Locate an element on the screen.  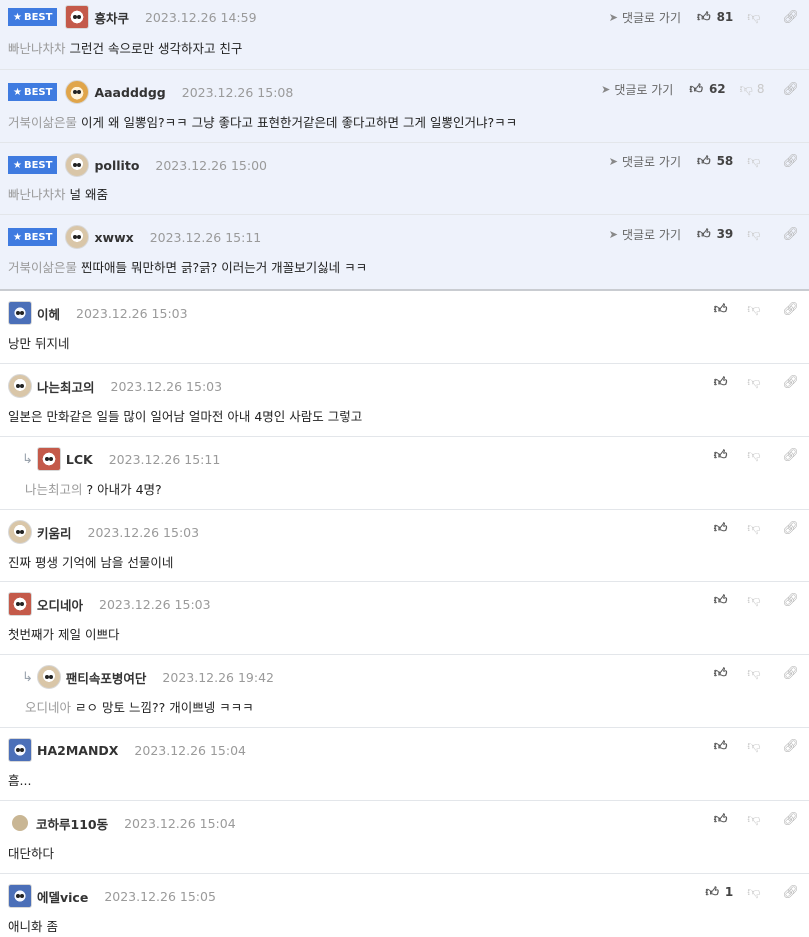
nickname: LCK is located at coordinates (79, 459).